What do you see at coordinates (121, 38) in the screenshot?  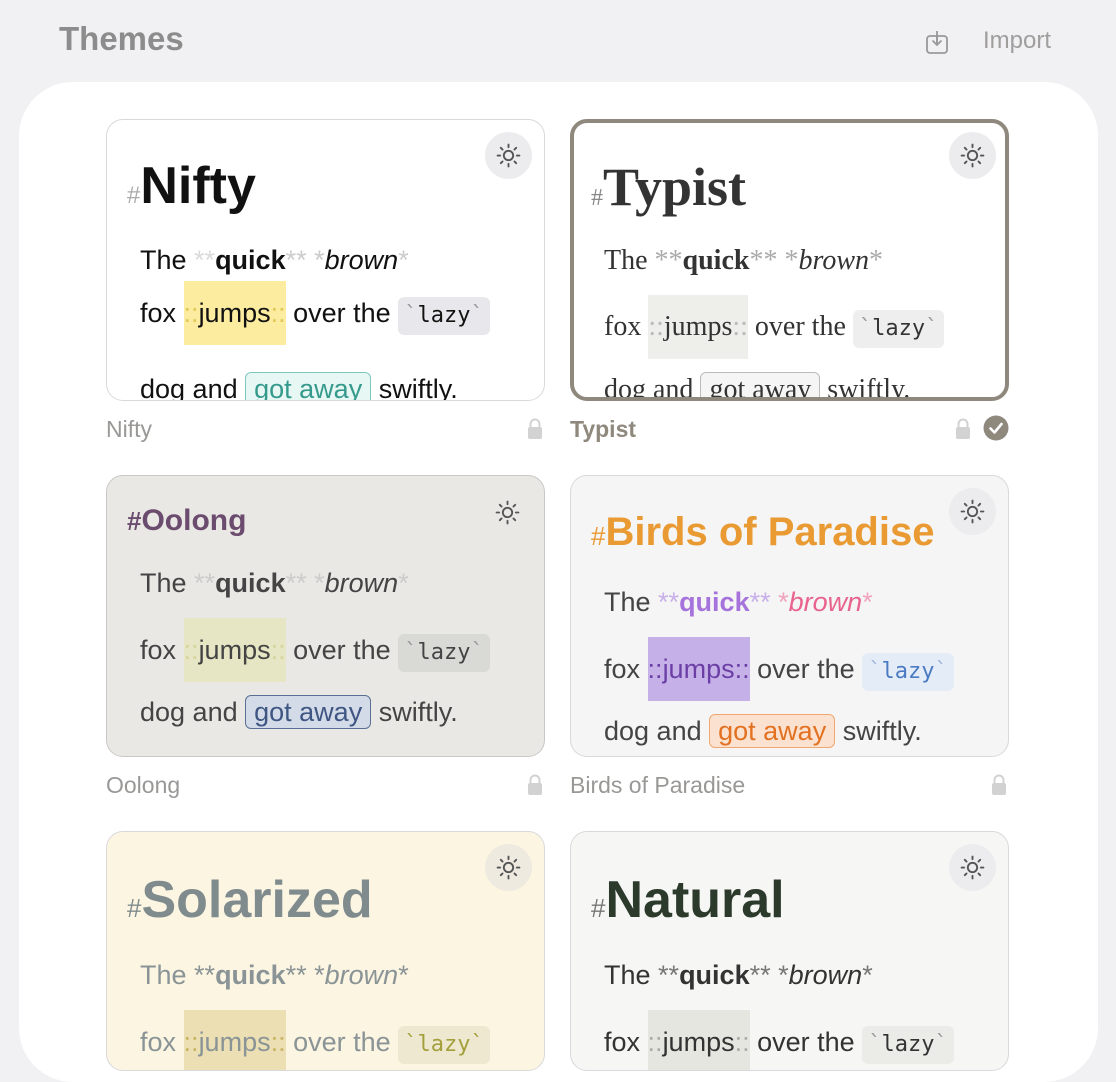 I see `page-title: Themes` at bounding box center [121, 38].